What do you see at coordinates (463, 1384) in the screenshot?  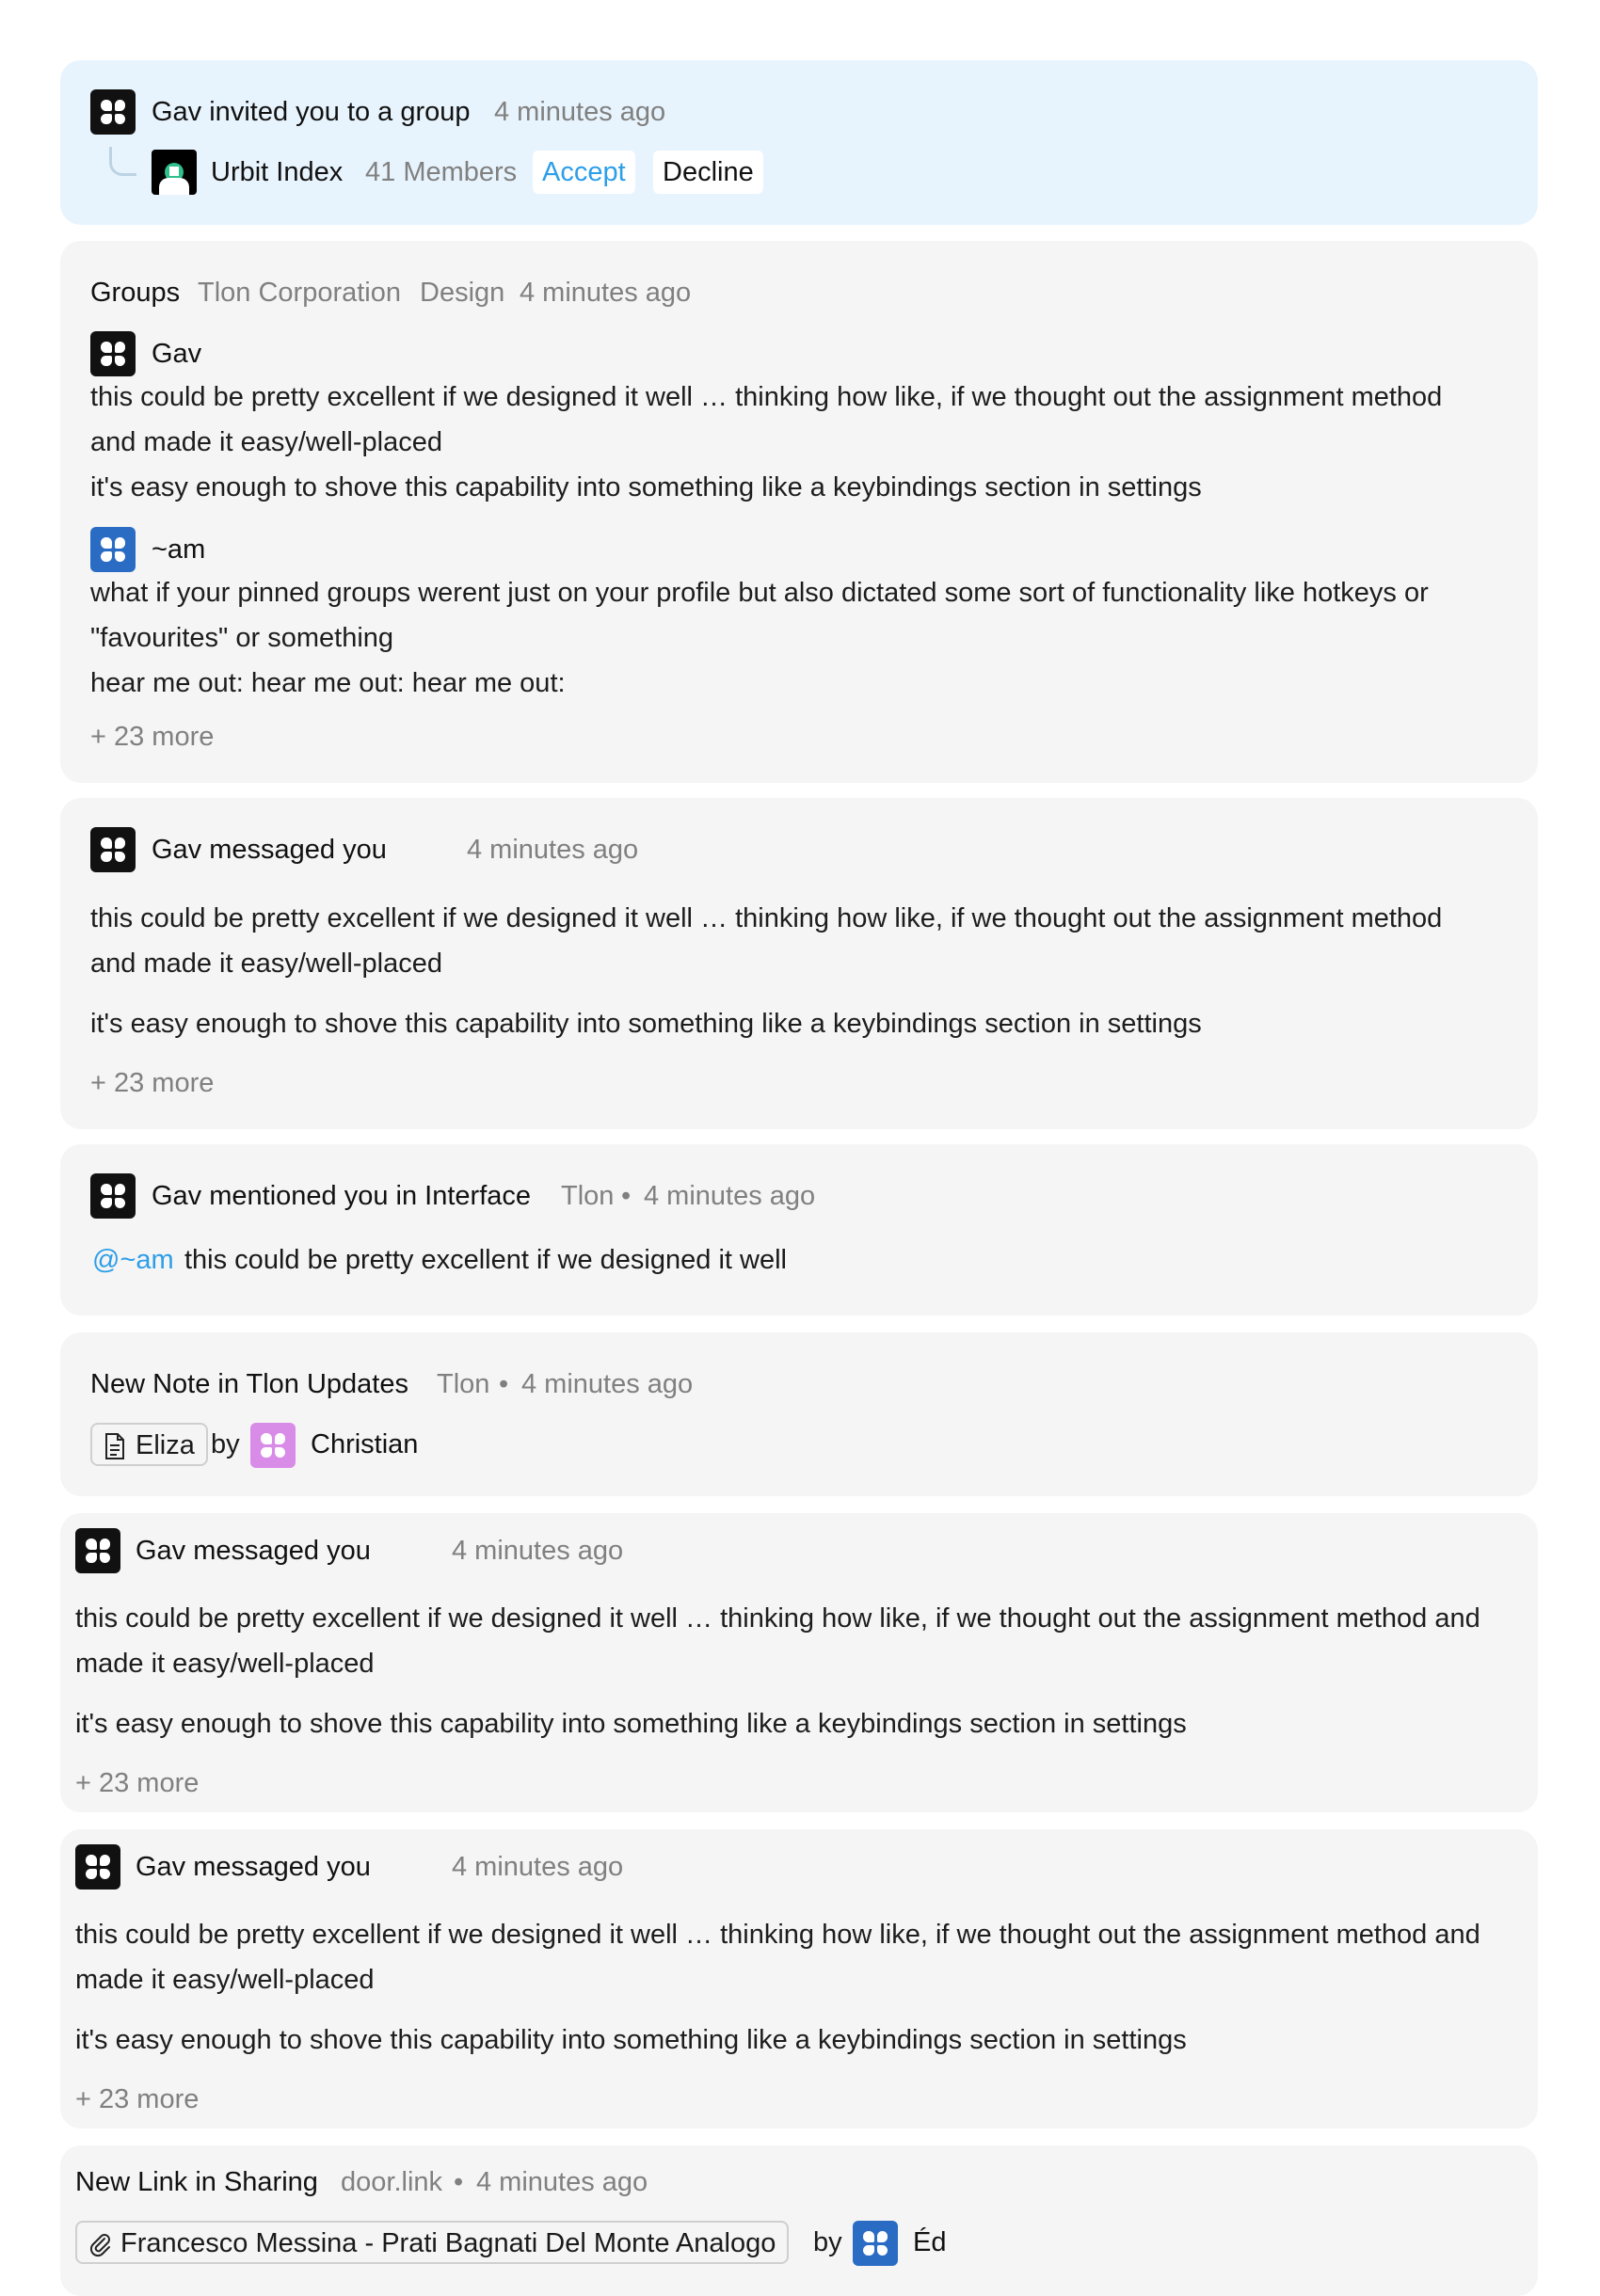 I see `note-group: Tlon` at bounding box center [463, 1384].